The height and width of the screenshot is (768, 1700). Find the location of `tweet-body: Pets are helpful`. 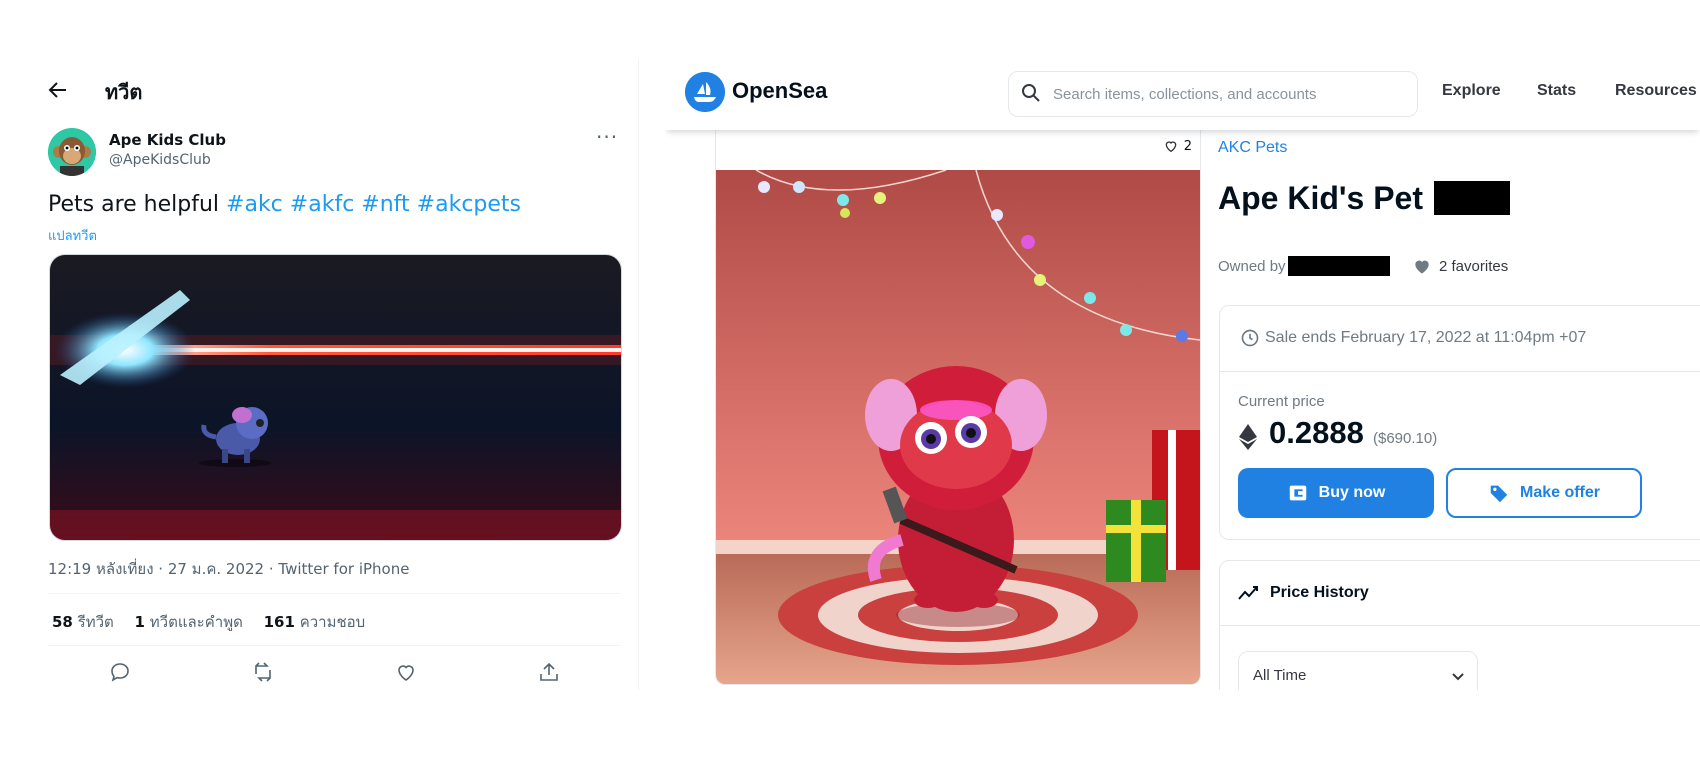

tweet-body: Pets are helpful is located at coordinates (134, 204).